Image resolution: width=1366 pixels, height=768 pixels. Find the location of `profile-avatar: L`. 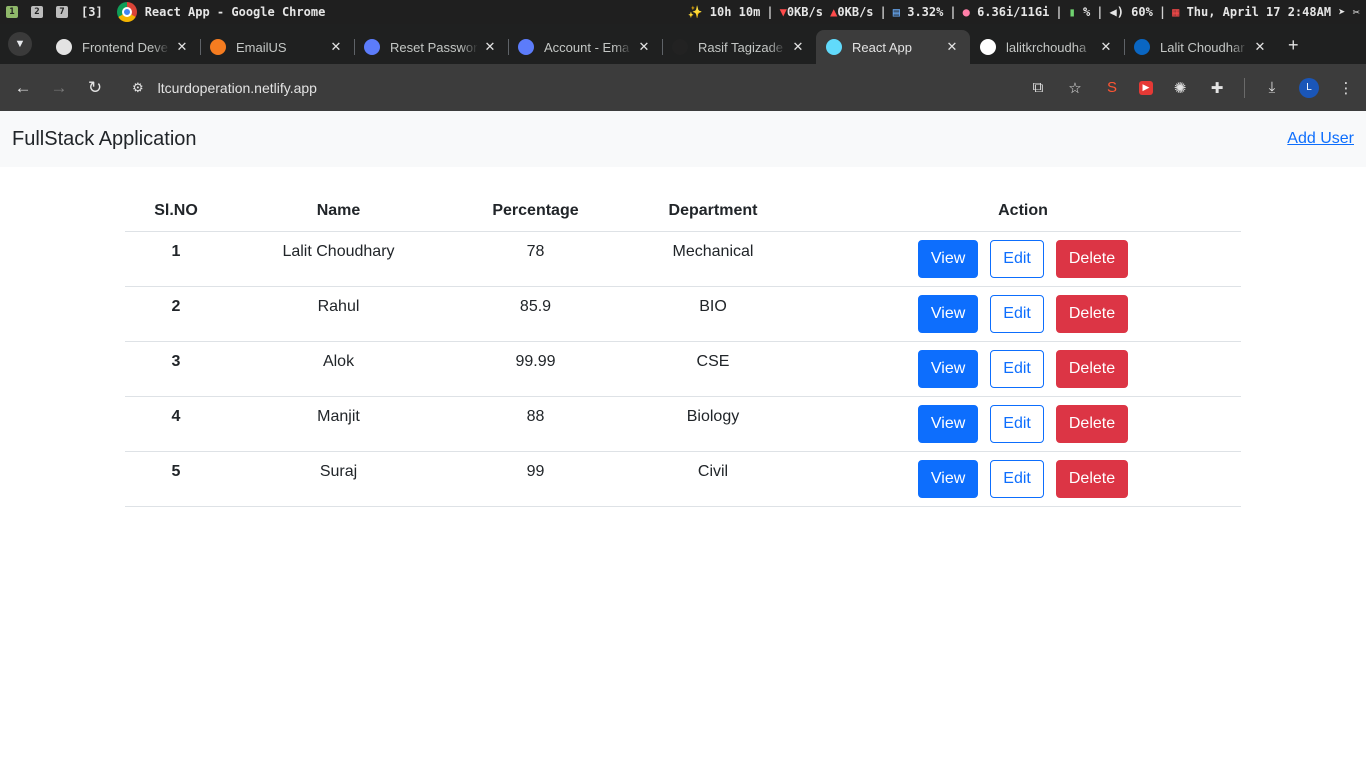

profile-avatar: L is located at coordinates (1309, 87).